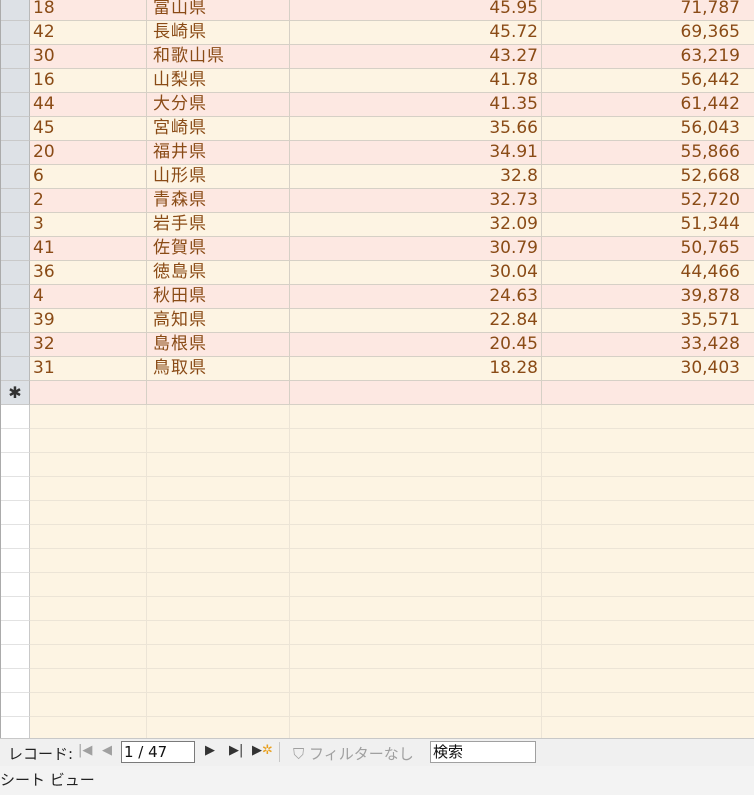 The width and height of the screenshot is (754, 795). Describe the element at coordinates (416, 225) in the screenshot. I see `cell-value-1: 32.09` at that location.